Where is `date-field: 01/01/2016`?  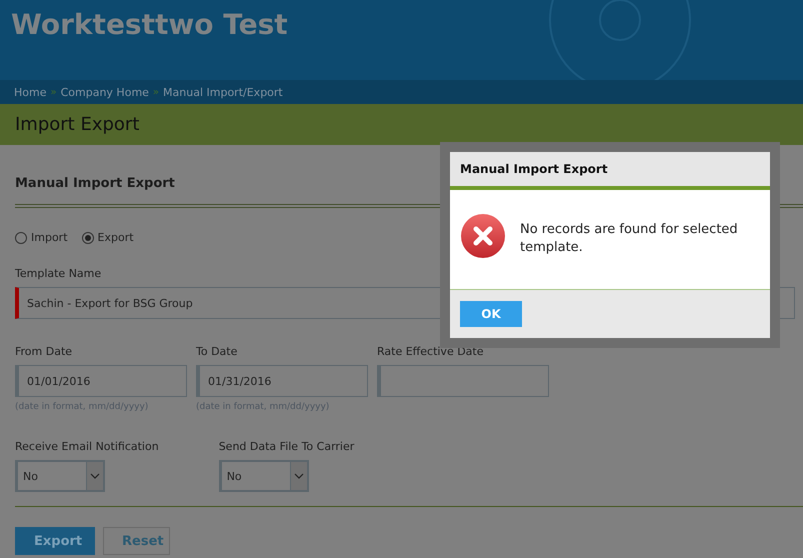
date-field: 01/01/2016 is located at coordinates (101, 381).